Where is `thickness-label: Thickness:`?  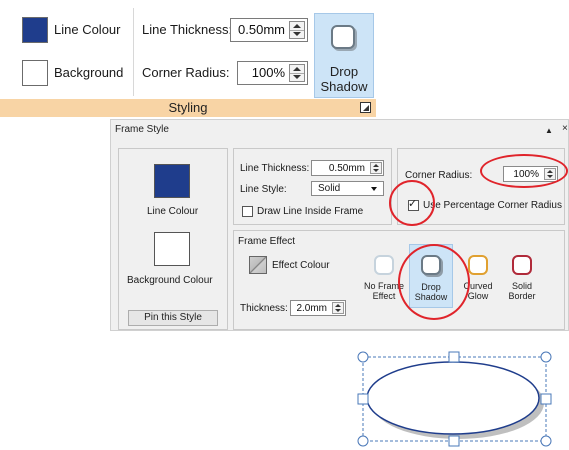
thickness-label: Thickness: is located at coordinates (264, 308).